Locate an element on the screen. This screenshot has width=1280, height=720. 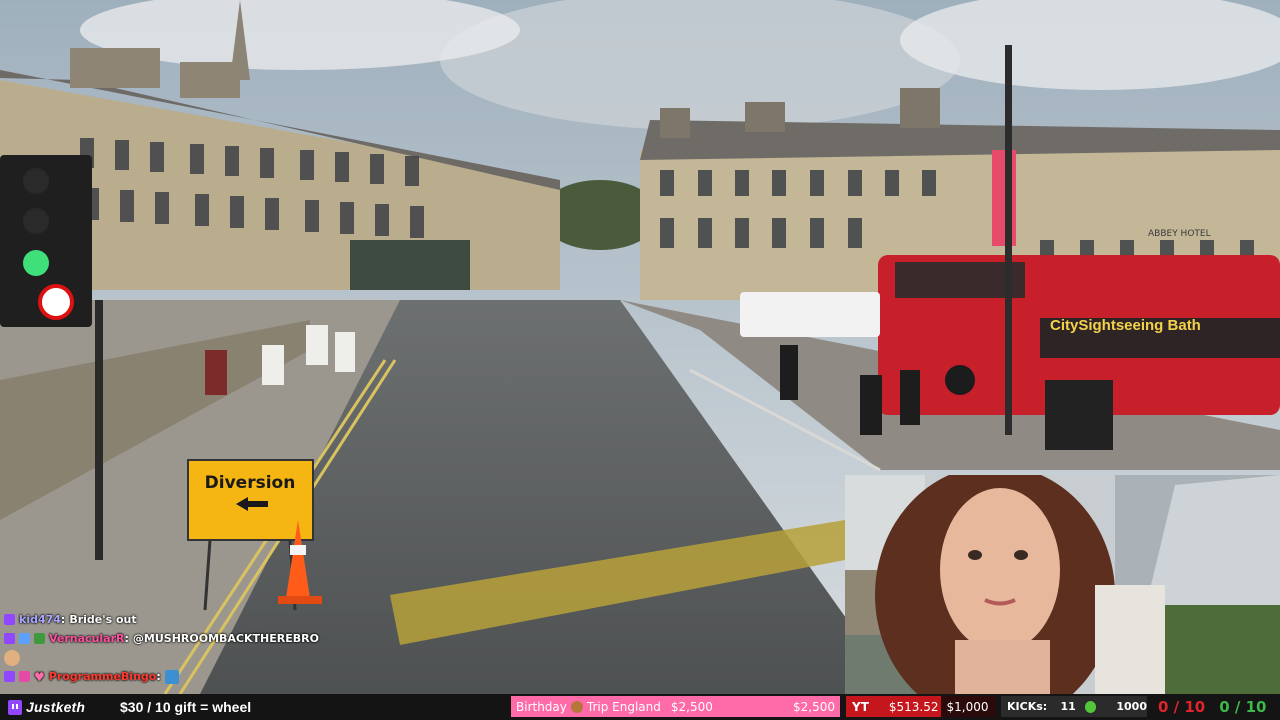
youtube-goal: YT $513.52 $1,000 is located at coordinates (921, 706).